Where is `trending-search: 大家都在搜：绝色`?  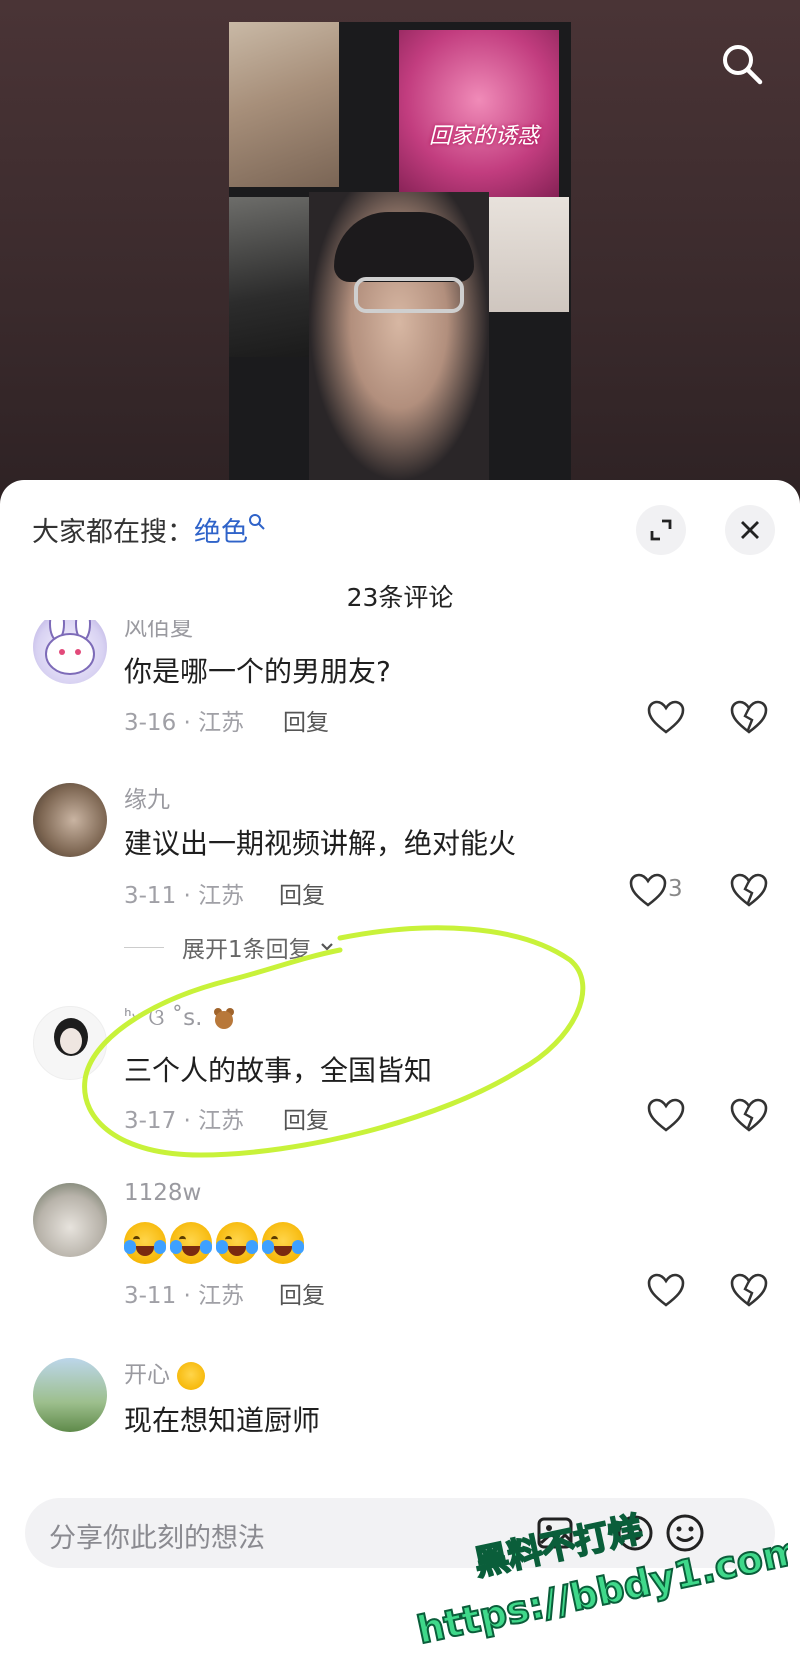
trending-search: 大家都在搜：绝色 is located at coordinates (149, 529).